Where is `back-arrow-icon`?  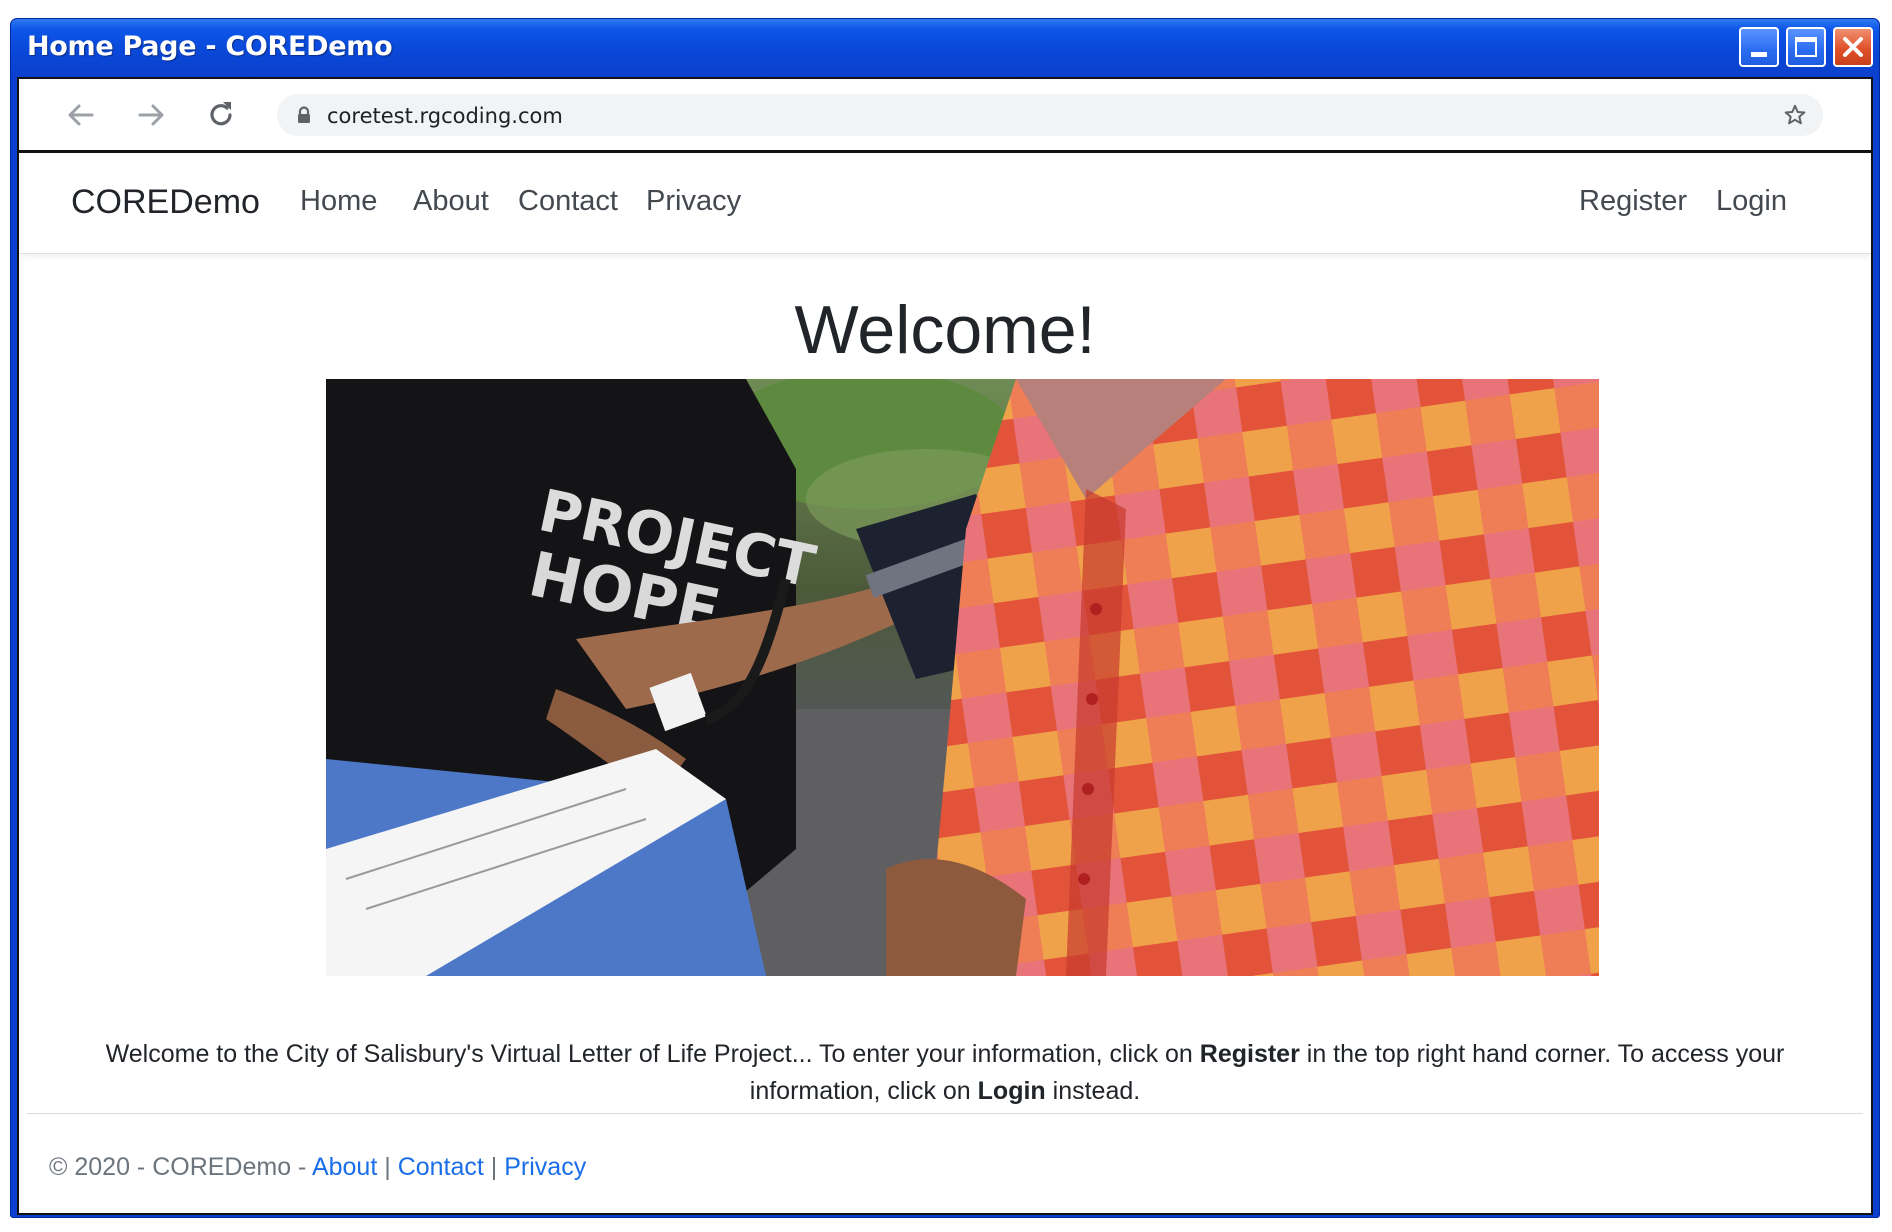
back-arrow-icon is located at coordinates (81, 115).